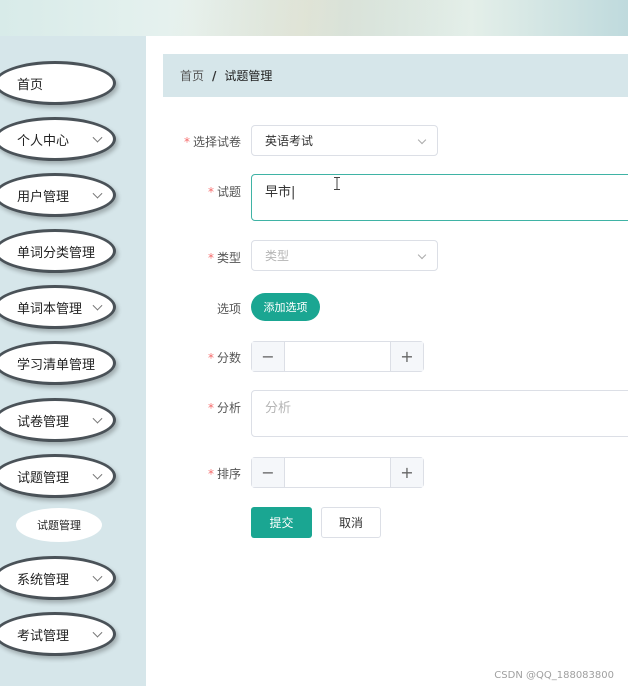 This screenshot has height=686, width=628. What do you see at coordinates (406, 472) in the screenshot?
I see `order-increment-button: +` at bounding box center [406, 472].